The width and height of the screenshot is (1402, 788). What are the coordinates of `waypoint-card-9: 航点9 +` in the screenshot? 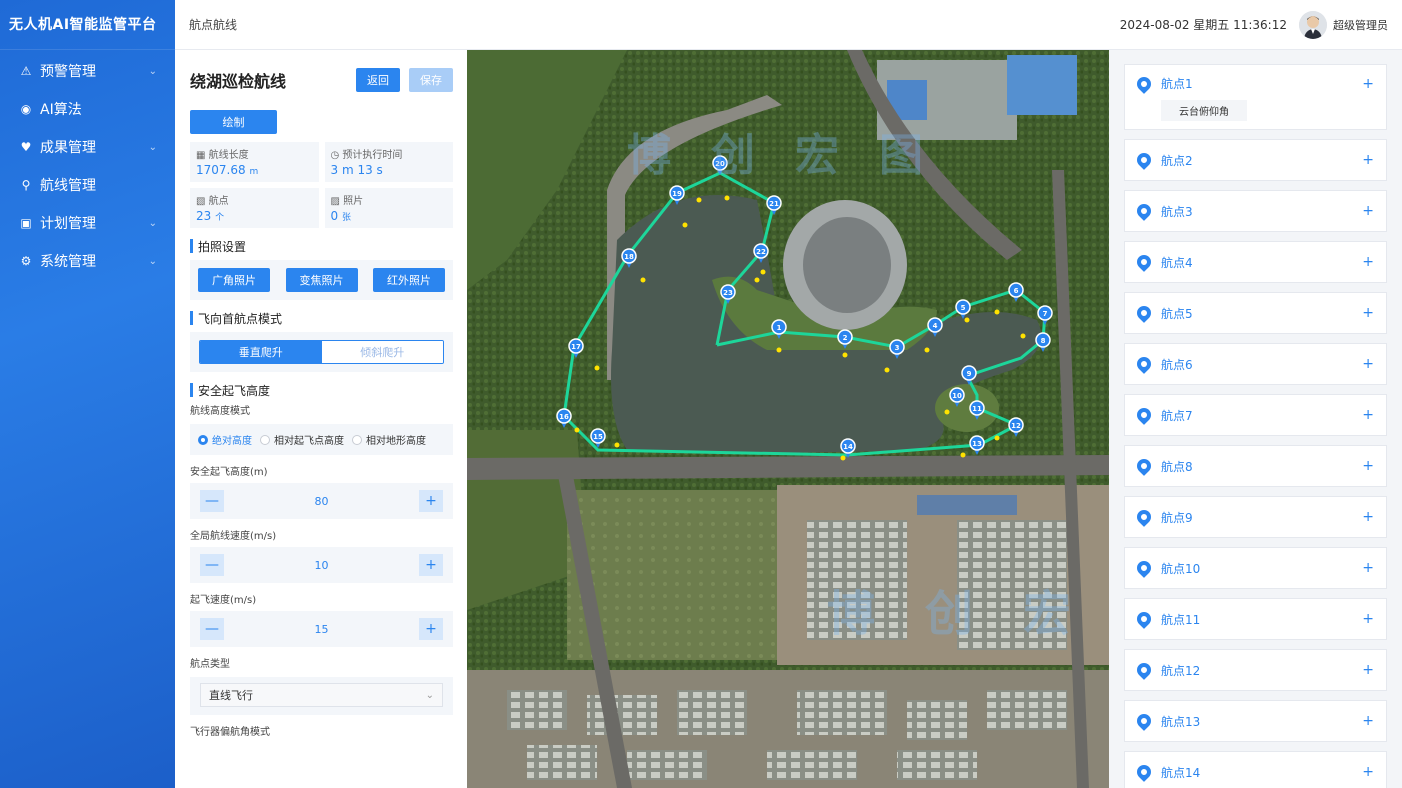 It's located at (1255, 517).